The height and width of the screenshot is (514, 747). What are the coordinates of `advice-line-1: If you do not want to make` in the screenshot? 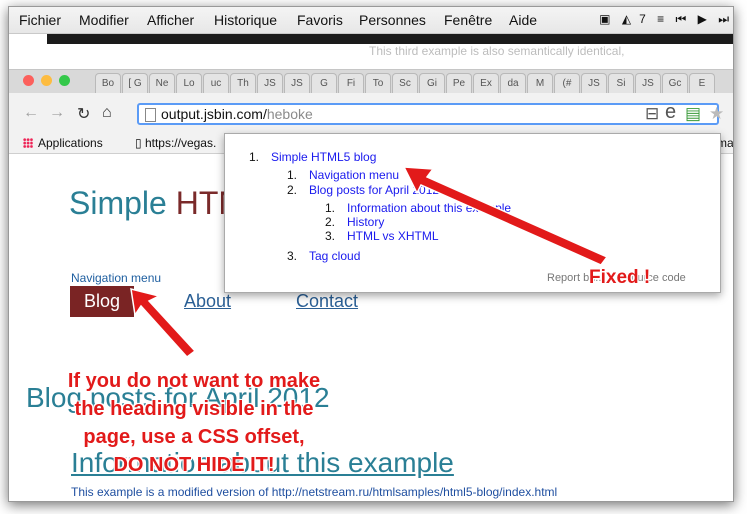 It's located at (194, 381).